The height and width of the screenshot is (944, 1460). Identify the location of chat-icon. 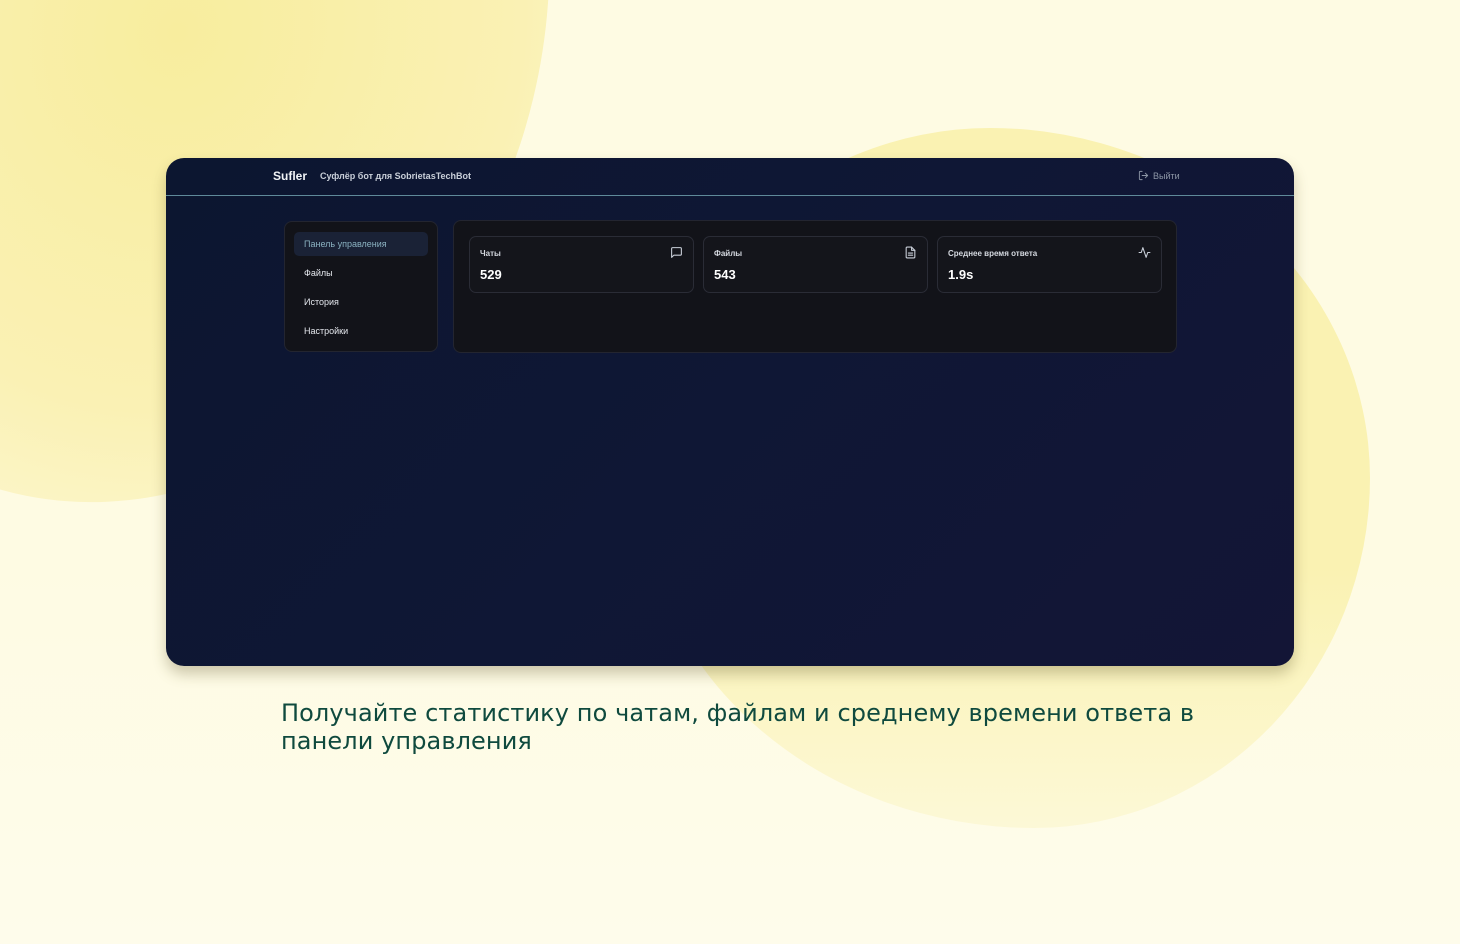
(676, 252).